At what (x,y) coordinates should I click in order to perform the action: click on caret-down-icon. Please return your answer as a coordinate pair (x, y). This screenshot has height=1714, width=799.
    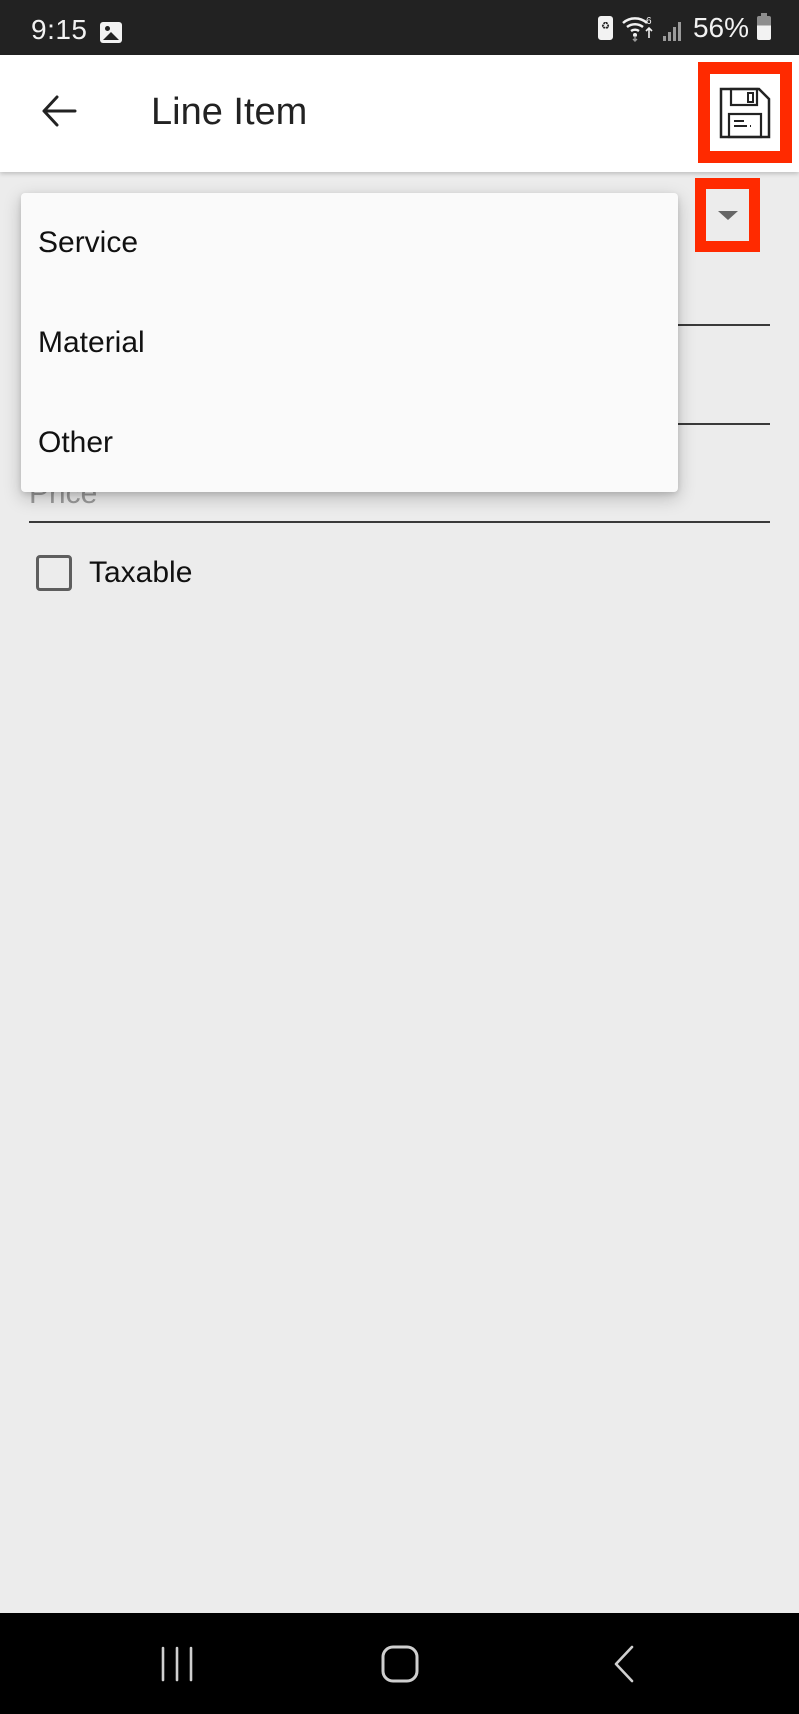
    Looking at the image, I should click on (727, 215).